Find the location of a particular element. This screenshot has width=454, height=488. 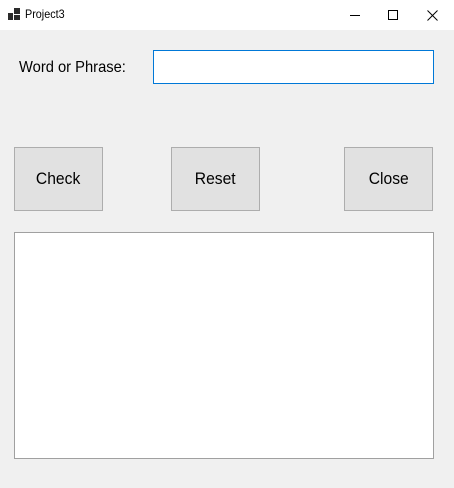

minimize-icon is located at coordinates (355, 15).